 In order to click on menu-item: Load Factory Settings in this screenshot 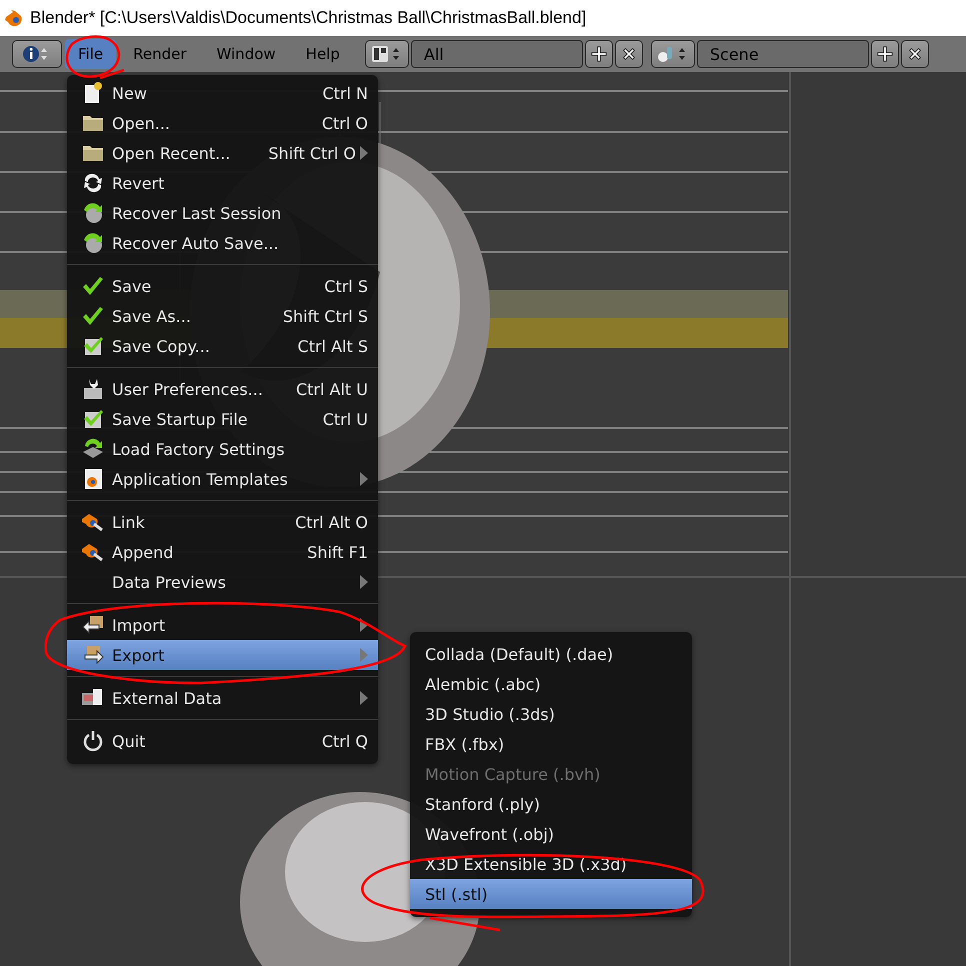, I will do `click(222, 449)`.